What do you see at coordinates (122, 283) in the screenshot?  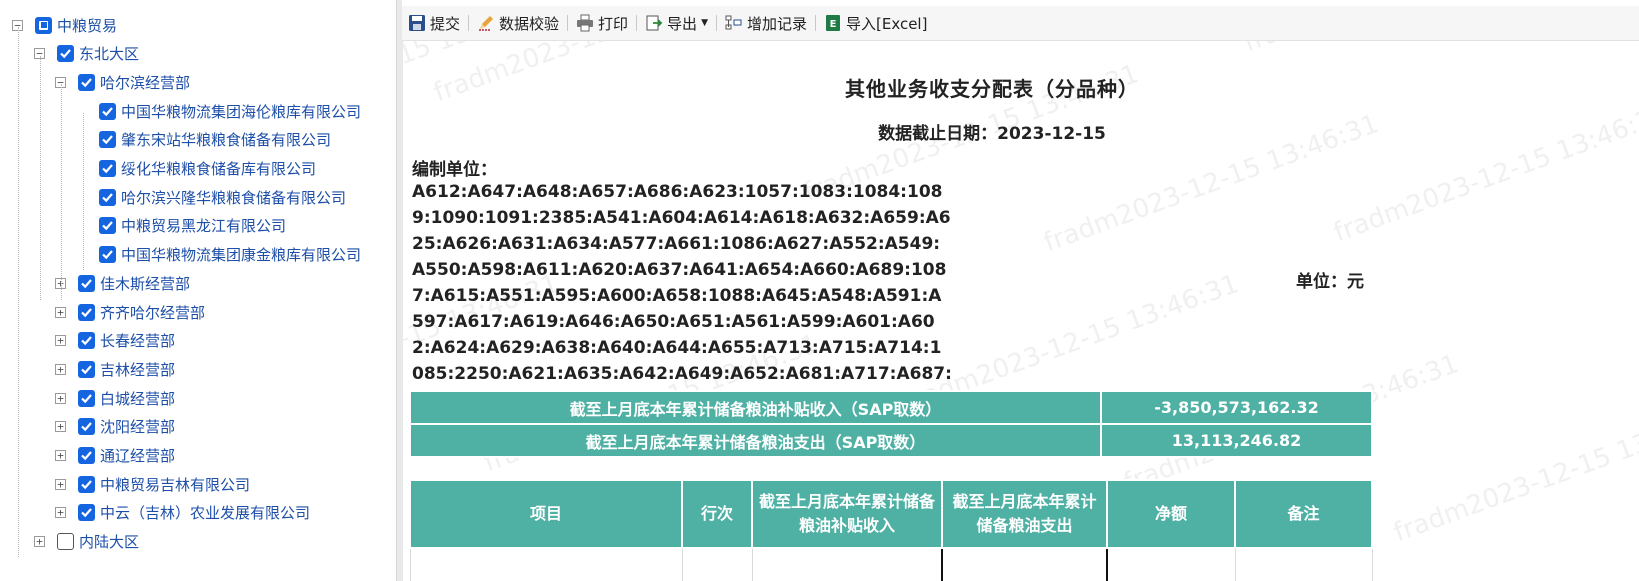 I see `tree-node: + 佳木斯经营部` at bounding box center [122, 283].